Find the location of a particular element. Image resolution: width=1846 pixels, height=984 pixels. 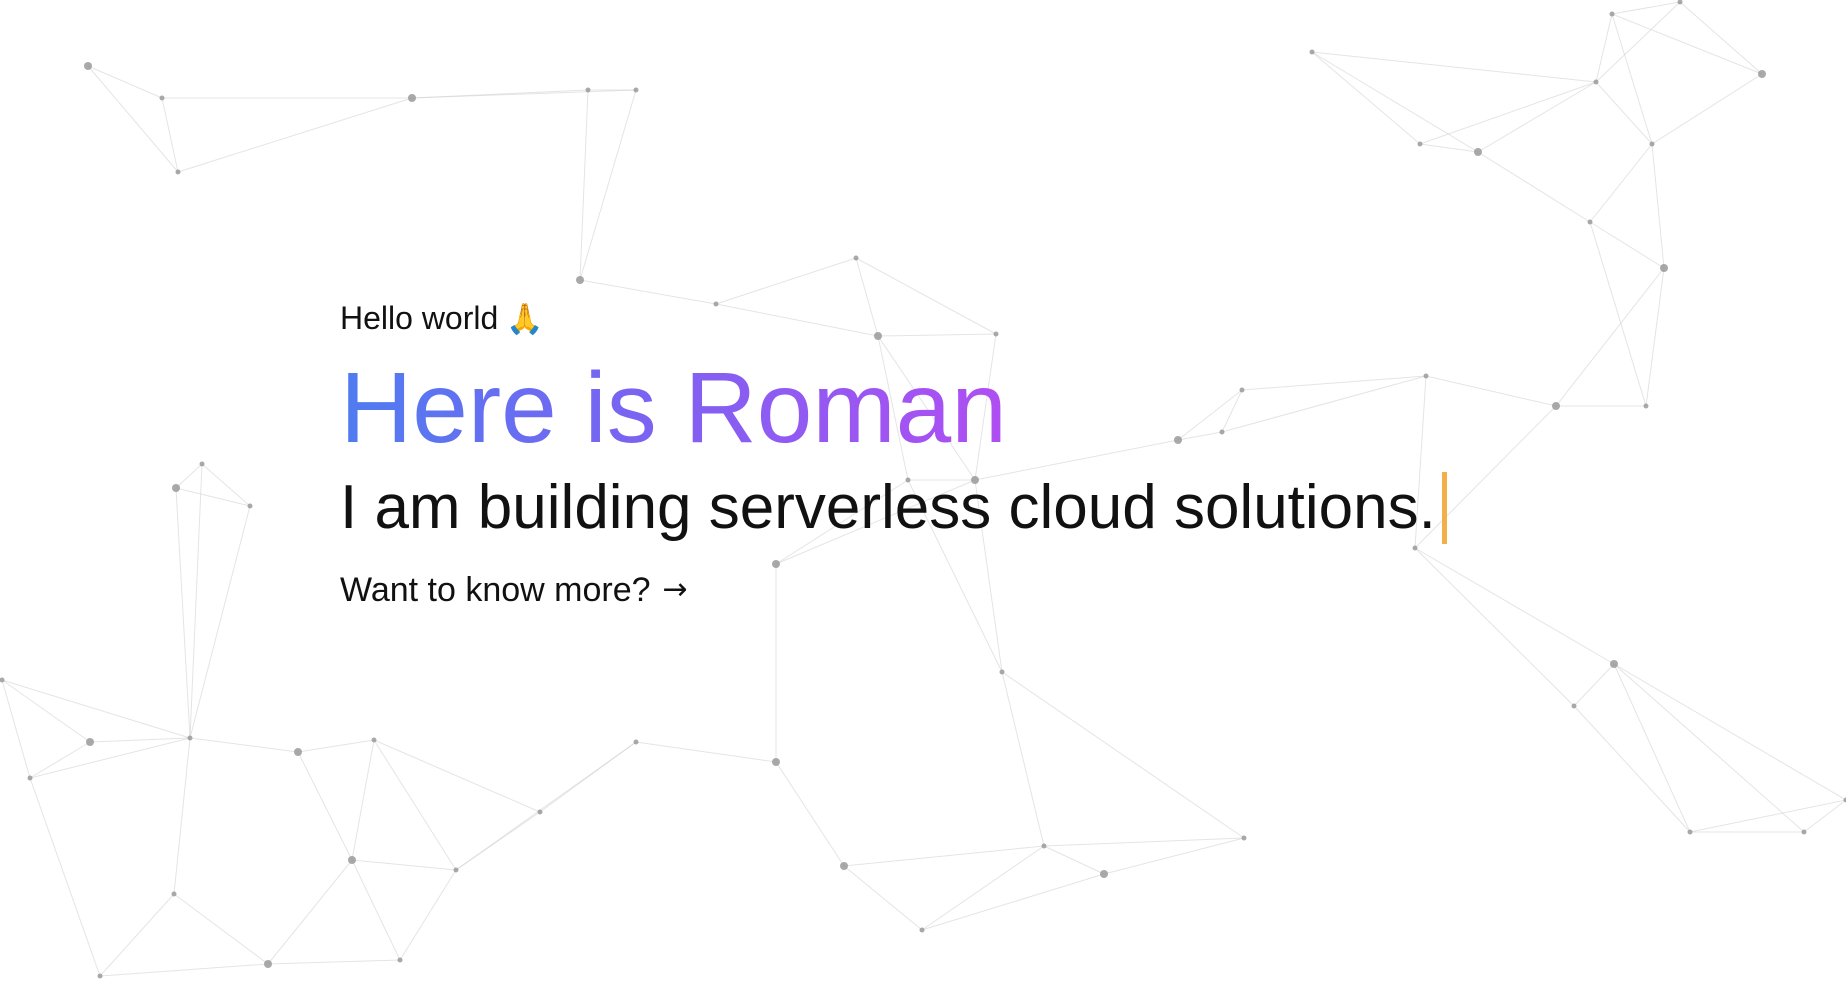

greeting-text: Hello world is located at coordinates (419, 318).